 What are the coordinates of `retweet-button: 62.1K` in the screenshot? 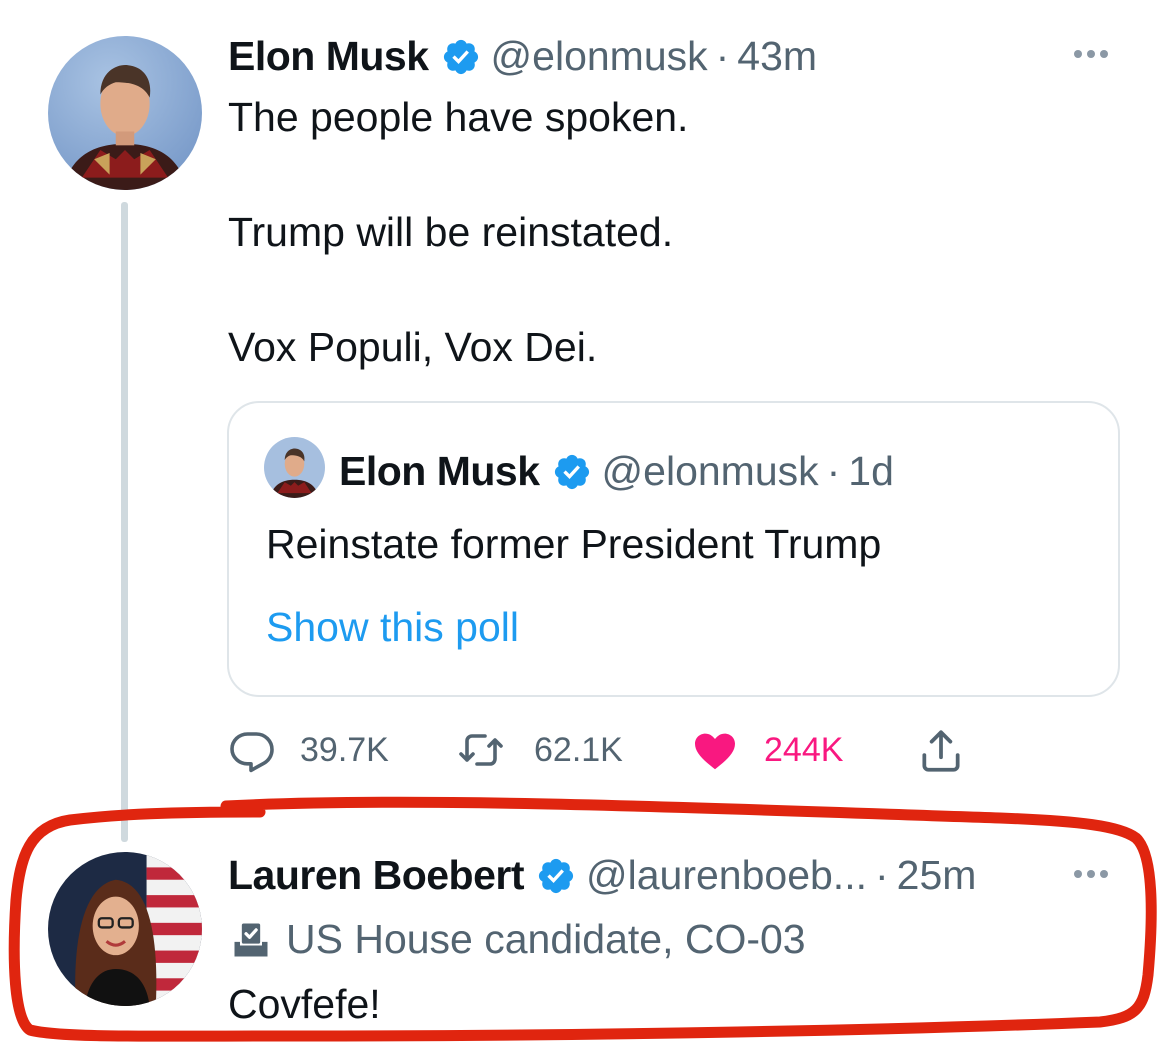 It's located at (538, 750).